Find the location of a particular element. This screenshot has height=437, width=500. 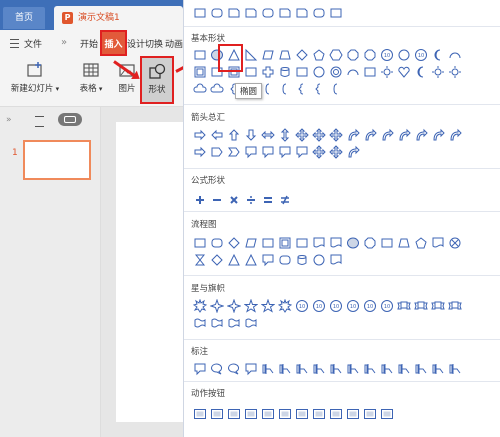

table-button: 表格 ▾ is located at coordinates (91, 77).